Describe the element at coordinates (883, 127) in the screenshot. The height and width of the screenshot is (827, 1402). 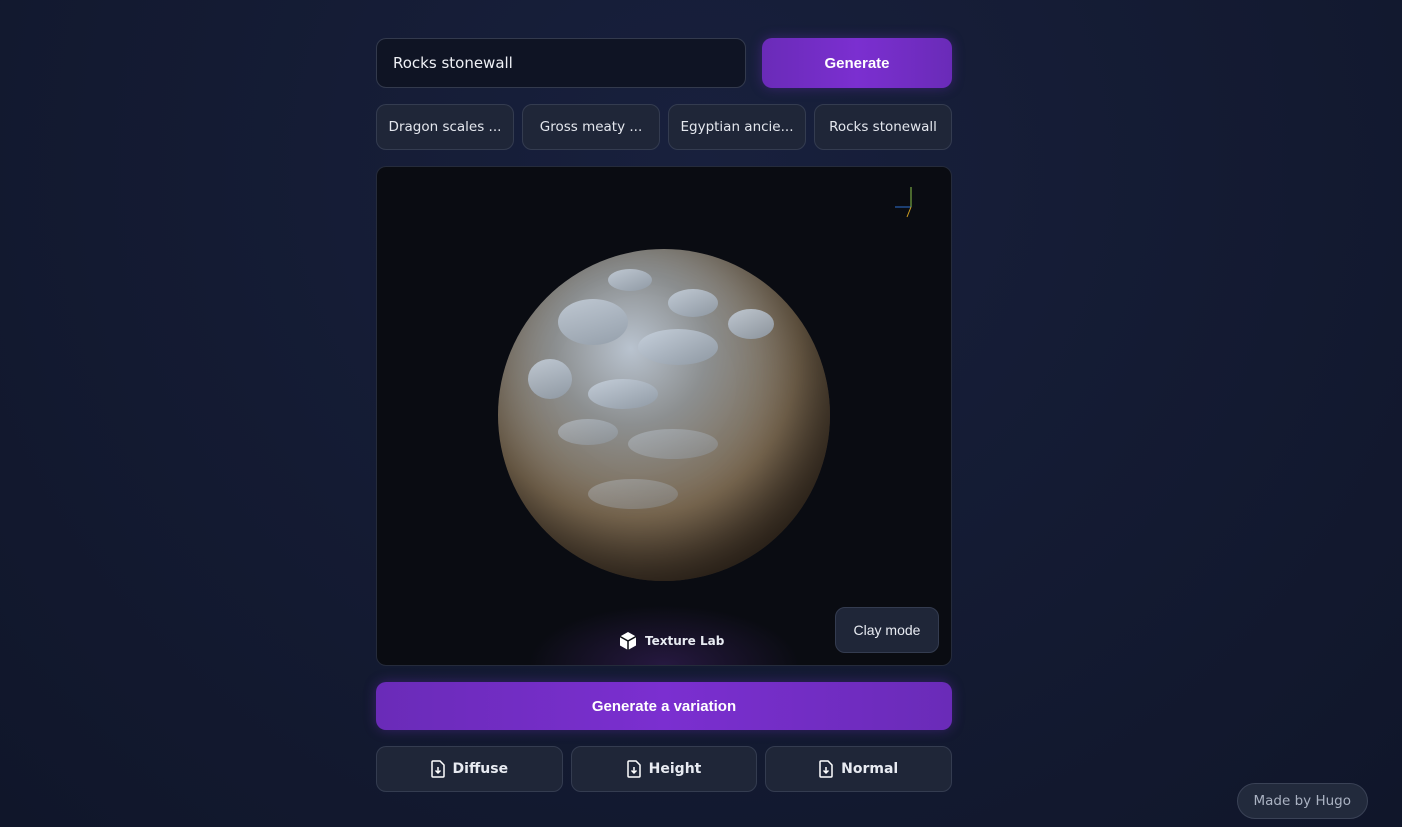
I see `suggestion-chip: Rocks stonewall` at that location.